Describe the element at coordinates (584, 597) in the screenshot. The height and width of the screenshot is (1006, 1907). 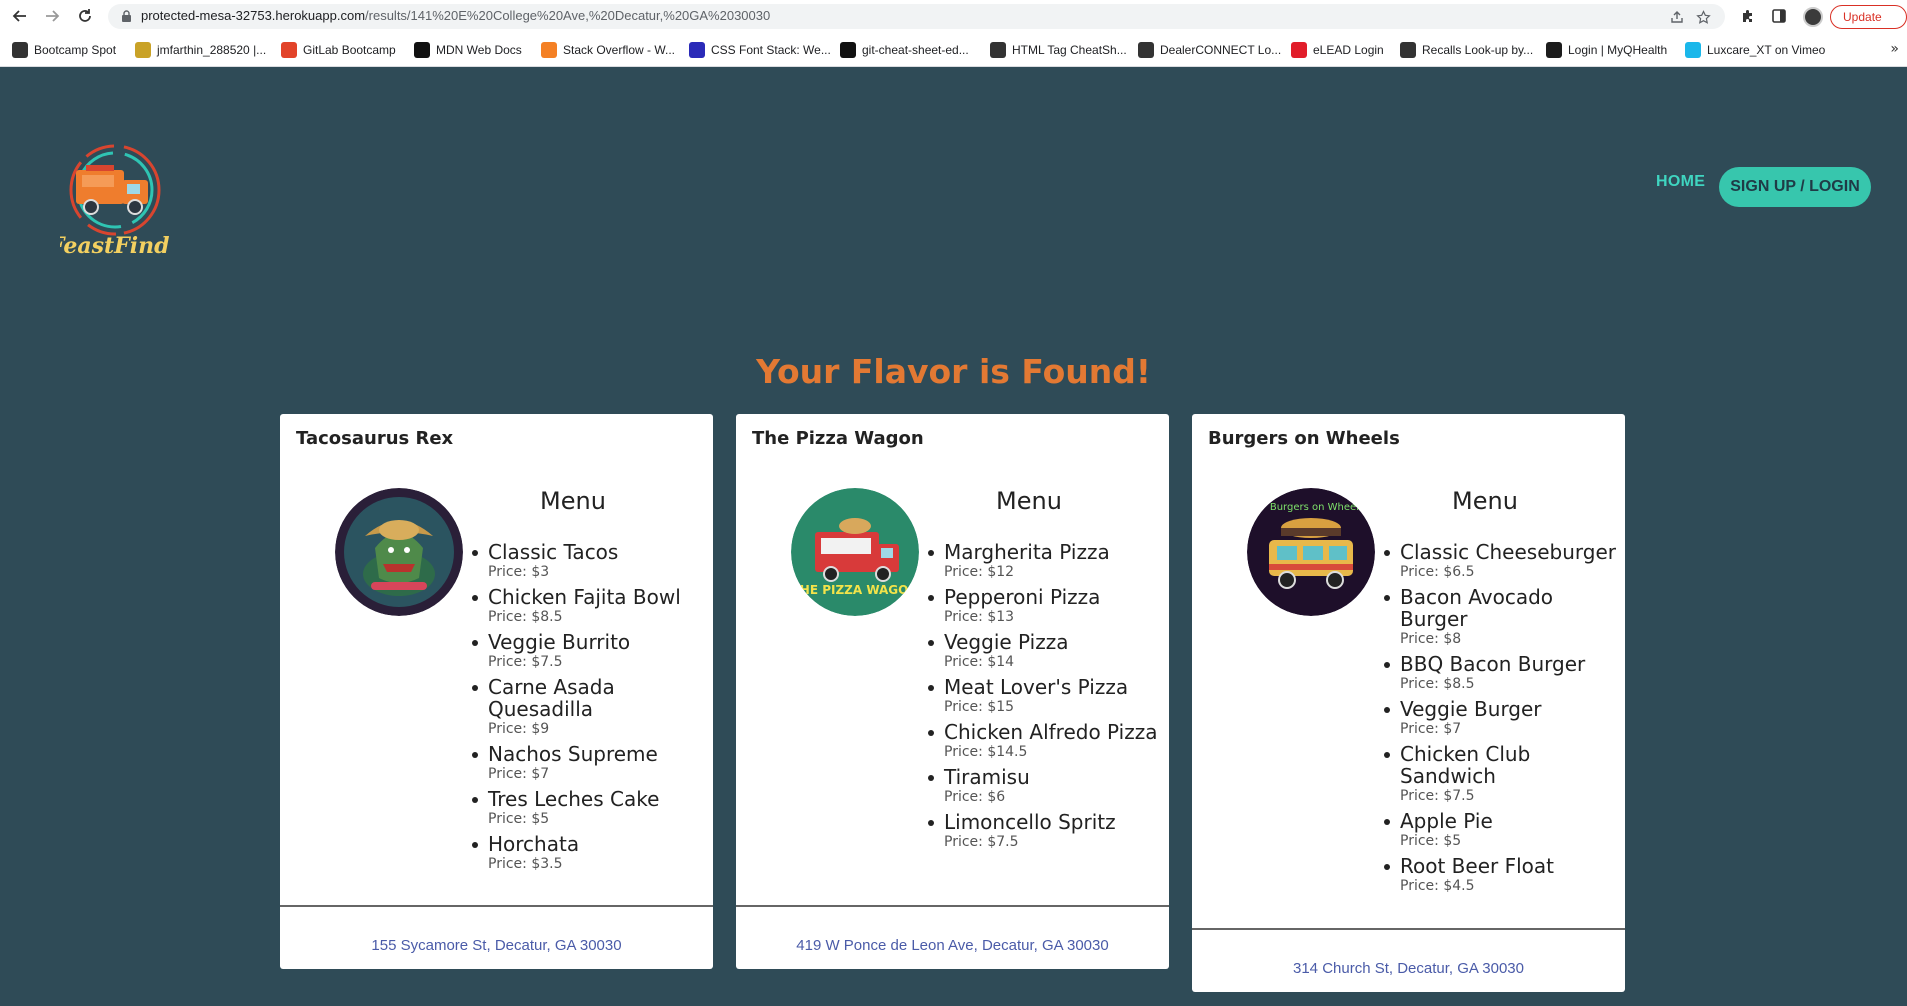
I see `menu-item-name: Chicken Fajita Bowl` at that location.